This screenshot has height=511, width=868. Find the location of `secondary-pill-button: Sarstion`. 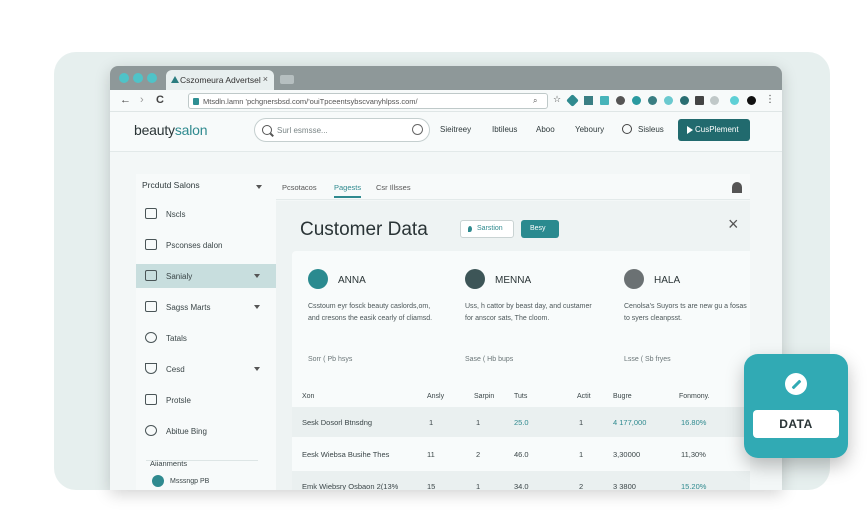

secondary-pill-button: Sarstion is located at coordinates (487, 229).